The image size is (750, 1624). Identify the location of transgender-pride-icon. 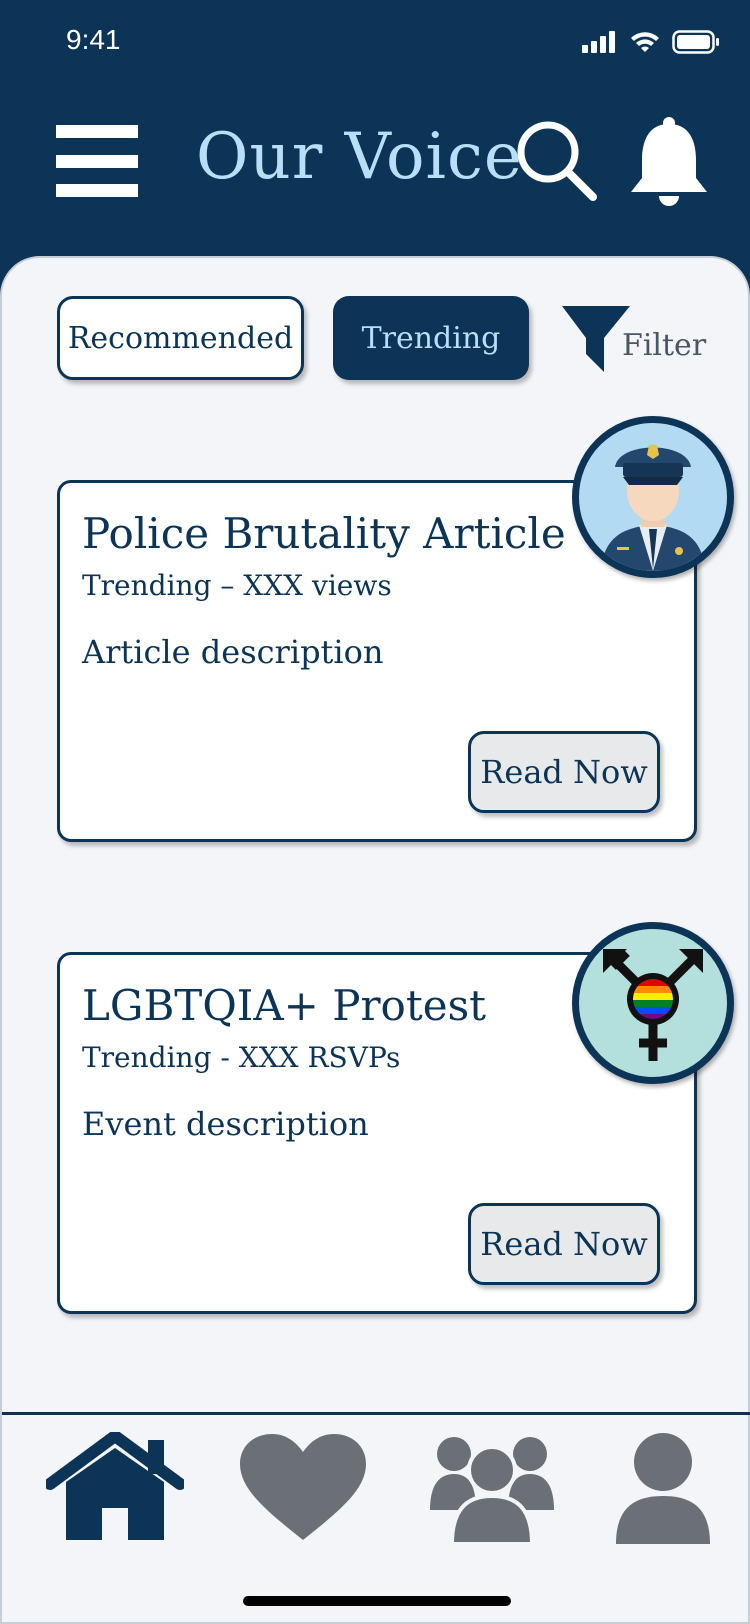
(653, 1003).